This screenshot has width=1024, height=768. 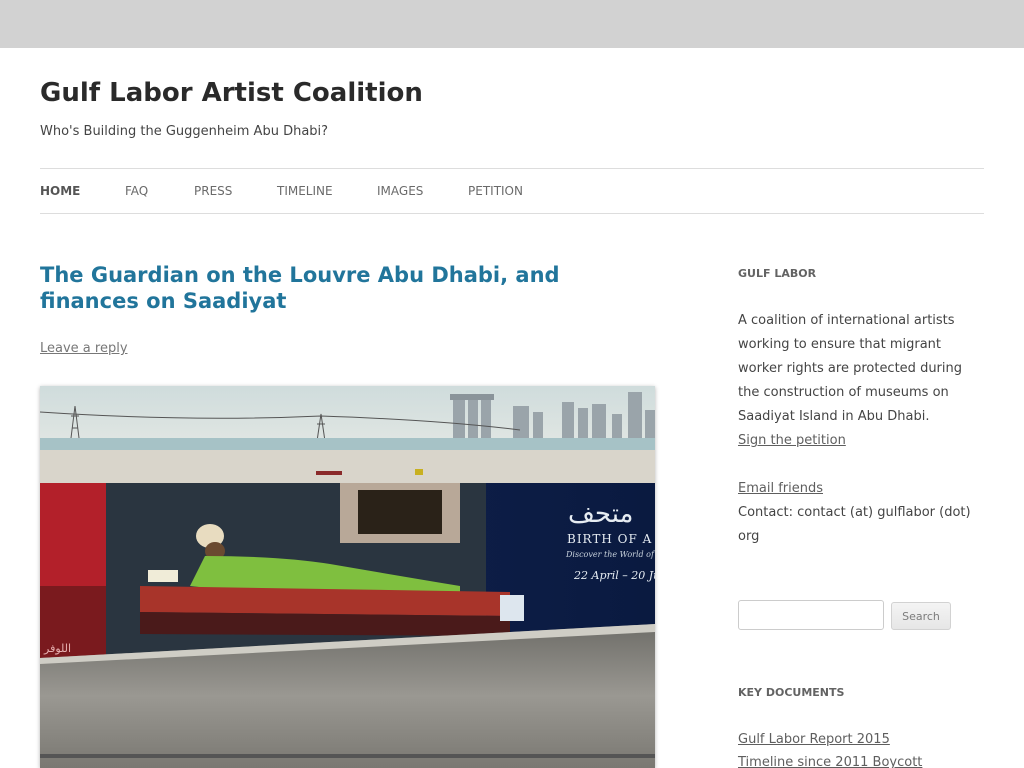 I want to click on email-friends-link: Email friends, so click(x=858, y=489).